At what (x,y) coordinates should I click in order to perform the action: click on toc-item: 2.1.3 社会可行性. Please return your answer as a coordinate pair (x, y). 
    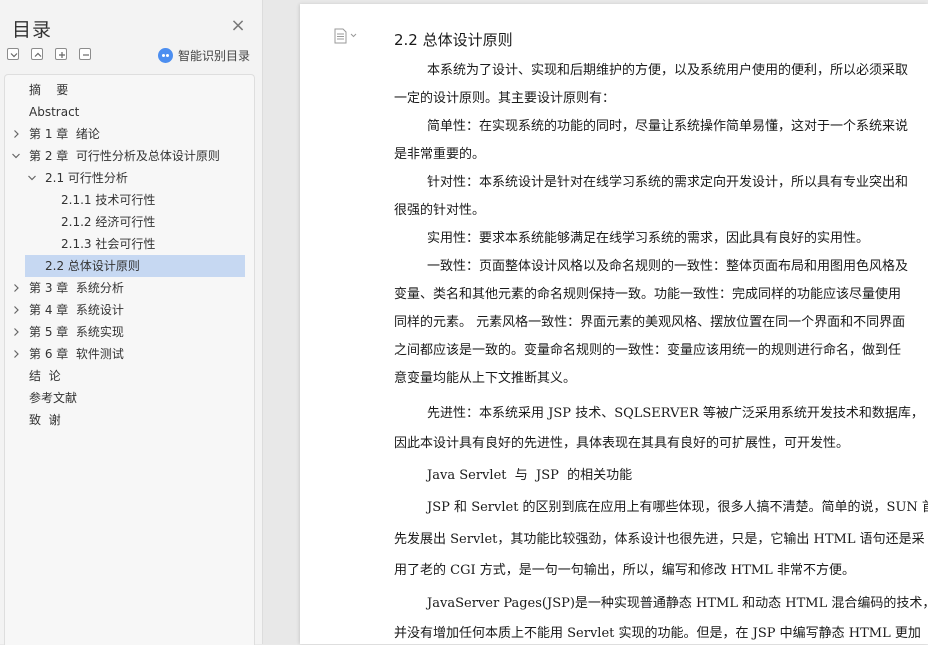
    Looking at the image, I should click on (130, 244).